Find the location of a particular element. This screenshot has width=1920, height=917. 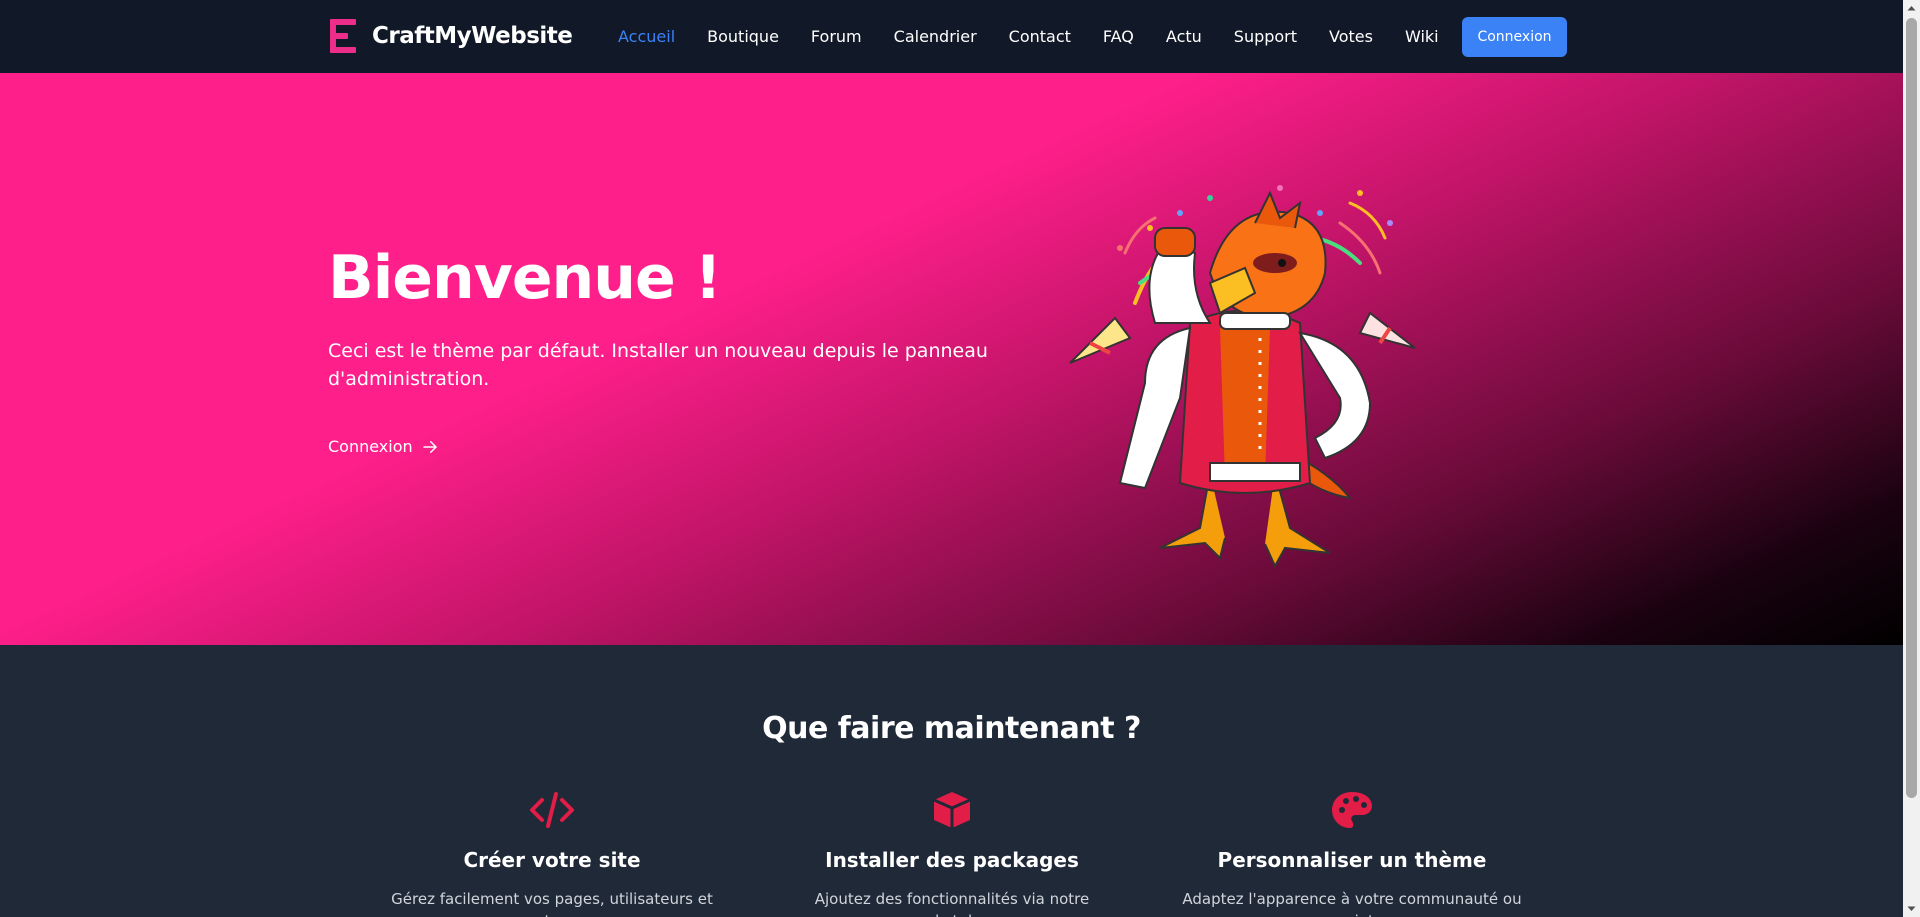

page-scrollbar is located at coordinates (1911, 458).